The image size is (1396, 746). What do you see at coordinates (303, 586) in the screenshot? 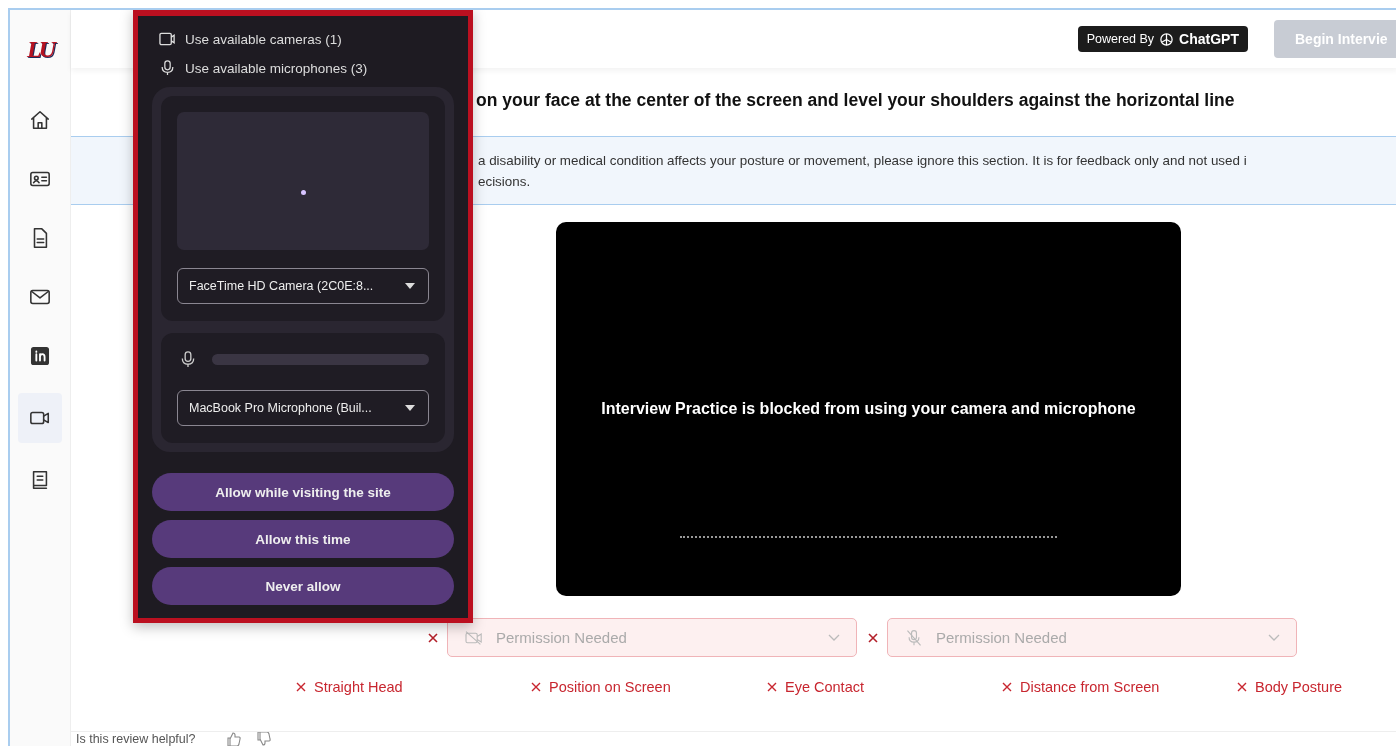
I see `permission-button: Never allow` at bounding box center [303, 586].